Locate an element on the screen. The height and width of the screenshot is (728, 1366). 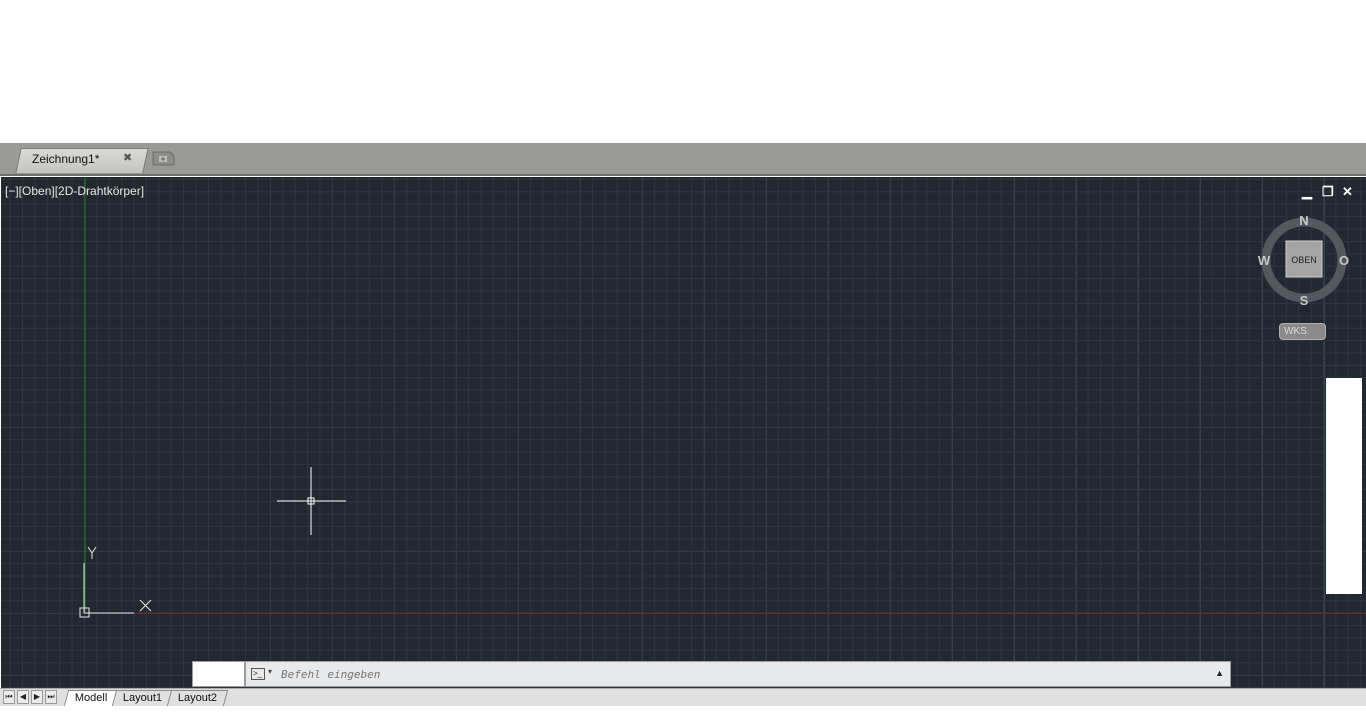
tab-modell: Modell is located at coordinates (91, 698).